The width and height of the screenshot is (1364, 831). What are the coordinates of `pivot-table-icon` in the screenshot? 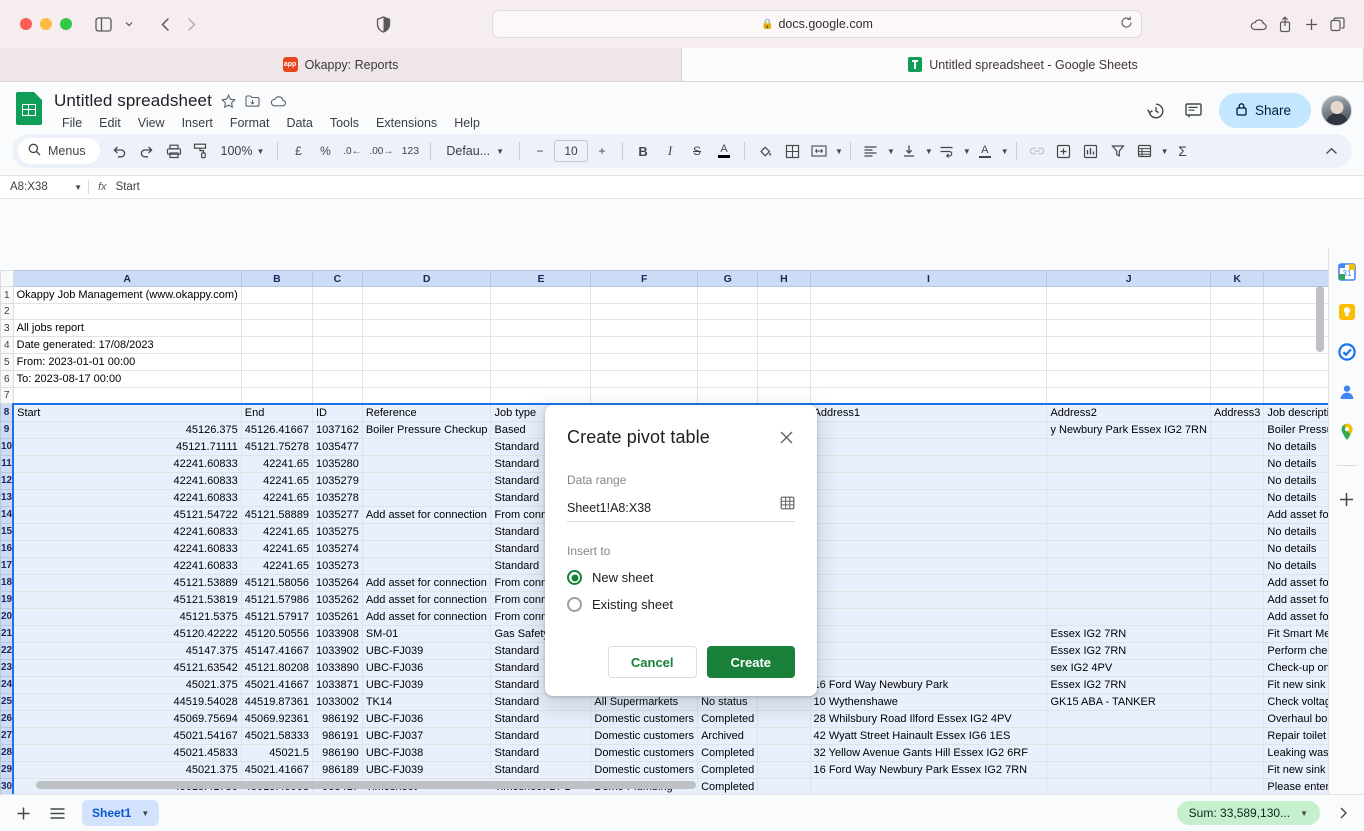 It's located at (1145, 151).